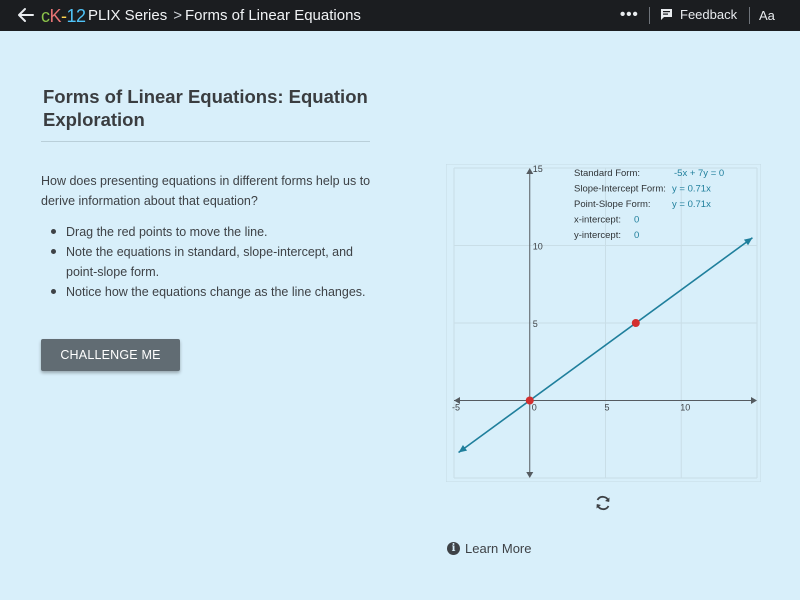  I want to click on y-tick-label: 10, so click(538, 247).